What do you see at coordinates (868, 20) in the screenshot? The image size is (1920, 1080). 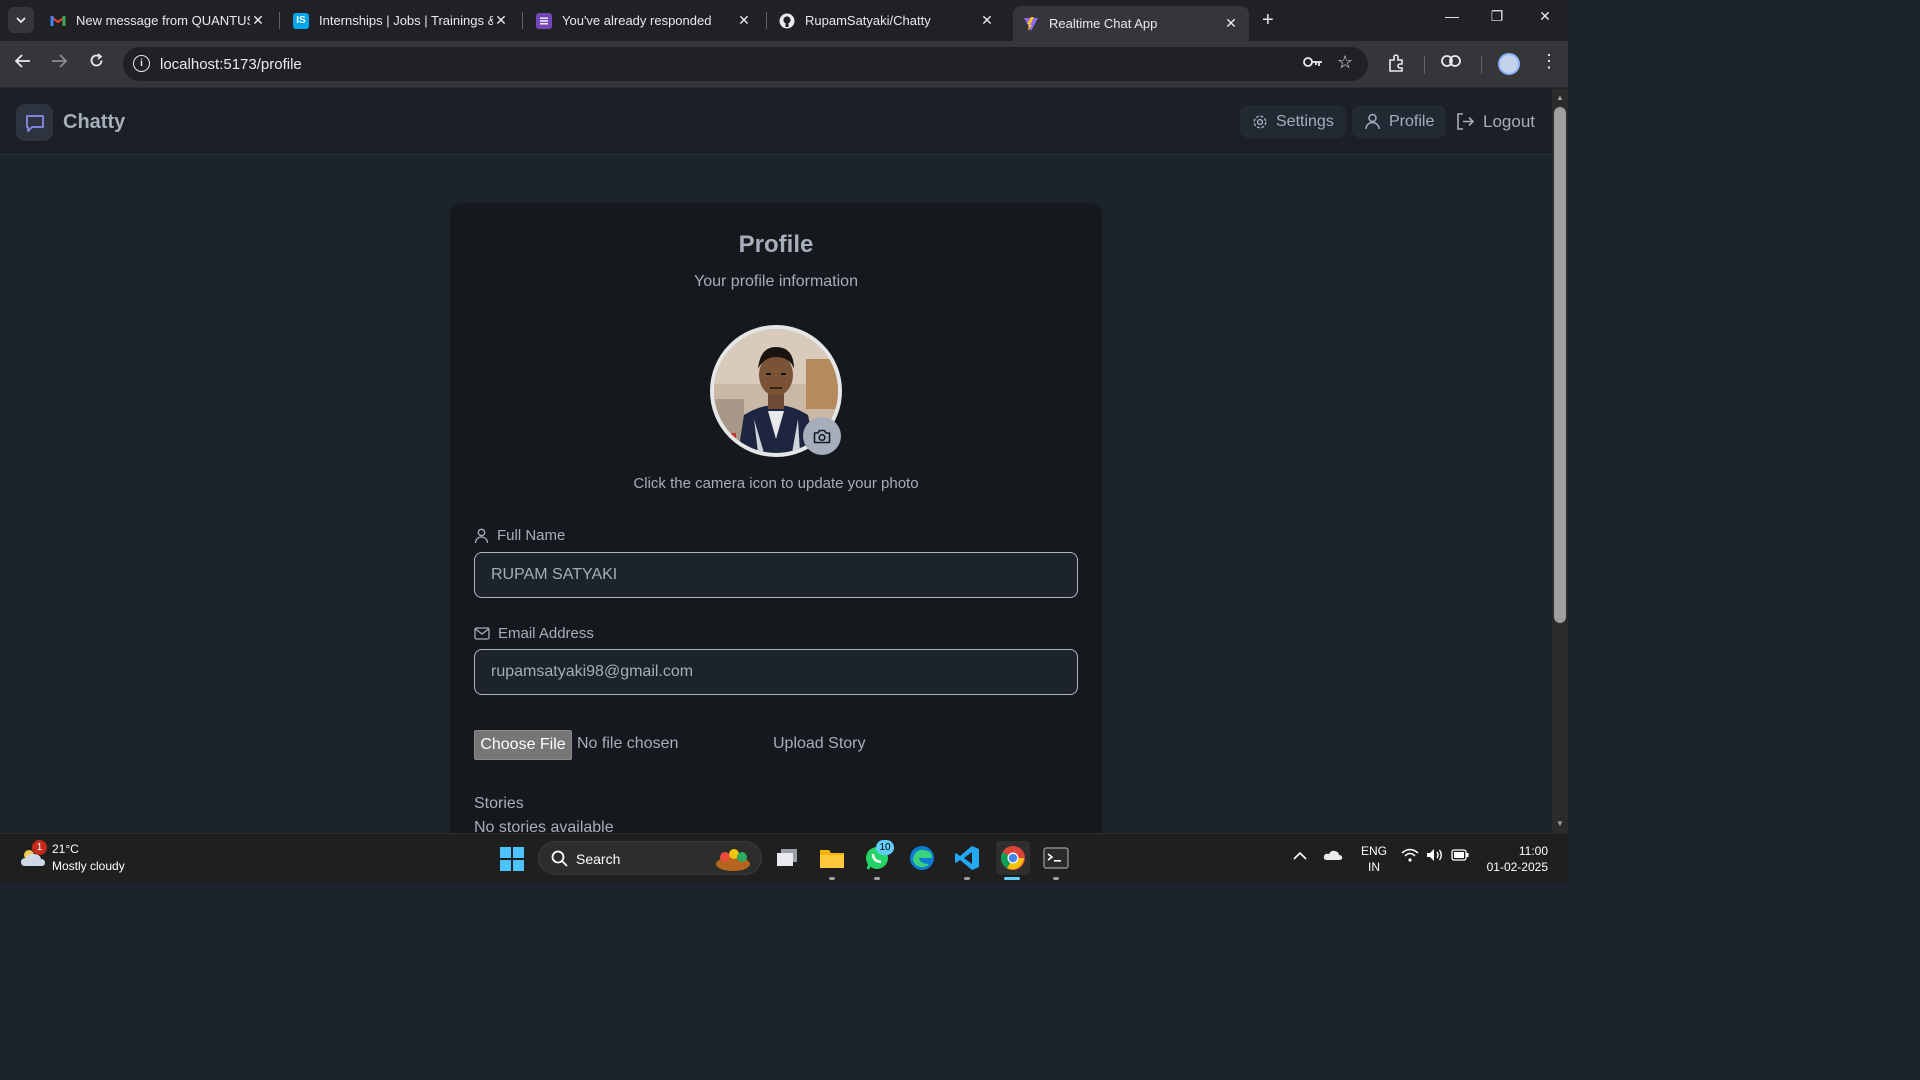 I see `tab-title: RupamSatyaki/Chatty` at bounding box center [868, 20].